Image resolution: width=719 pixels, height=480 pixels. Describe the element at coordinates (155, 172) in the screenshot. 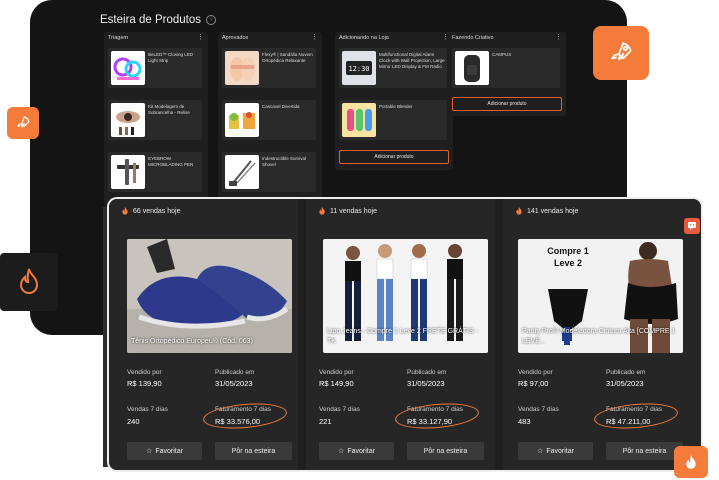

I see `board-card: EYEBROW MICROBLADING PEN` at that location.